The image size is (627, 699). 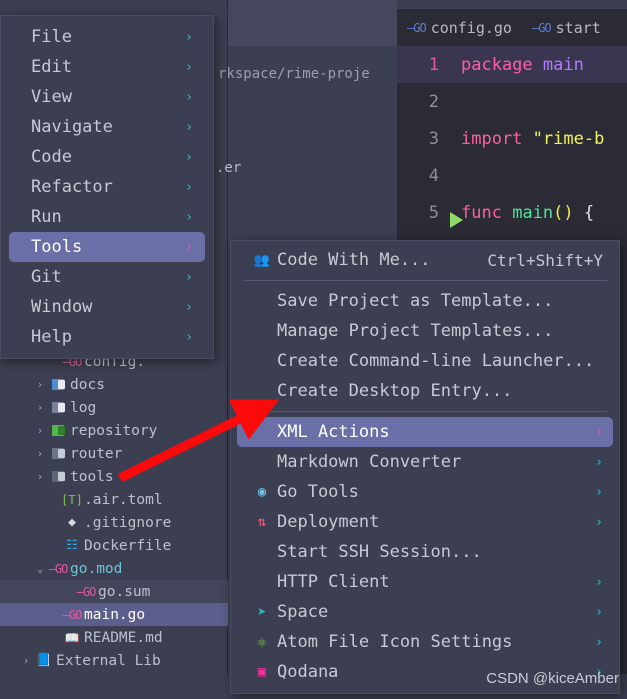 I want to click on menu-item-edit: Edit ›, so click(x=107, y=67).